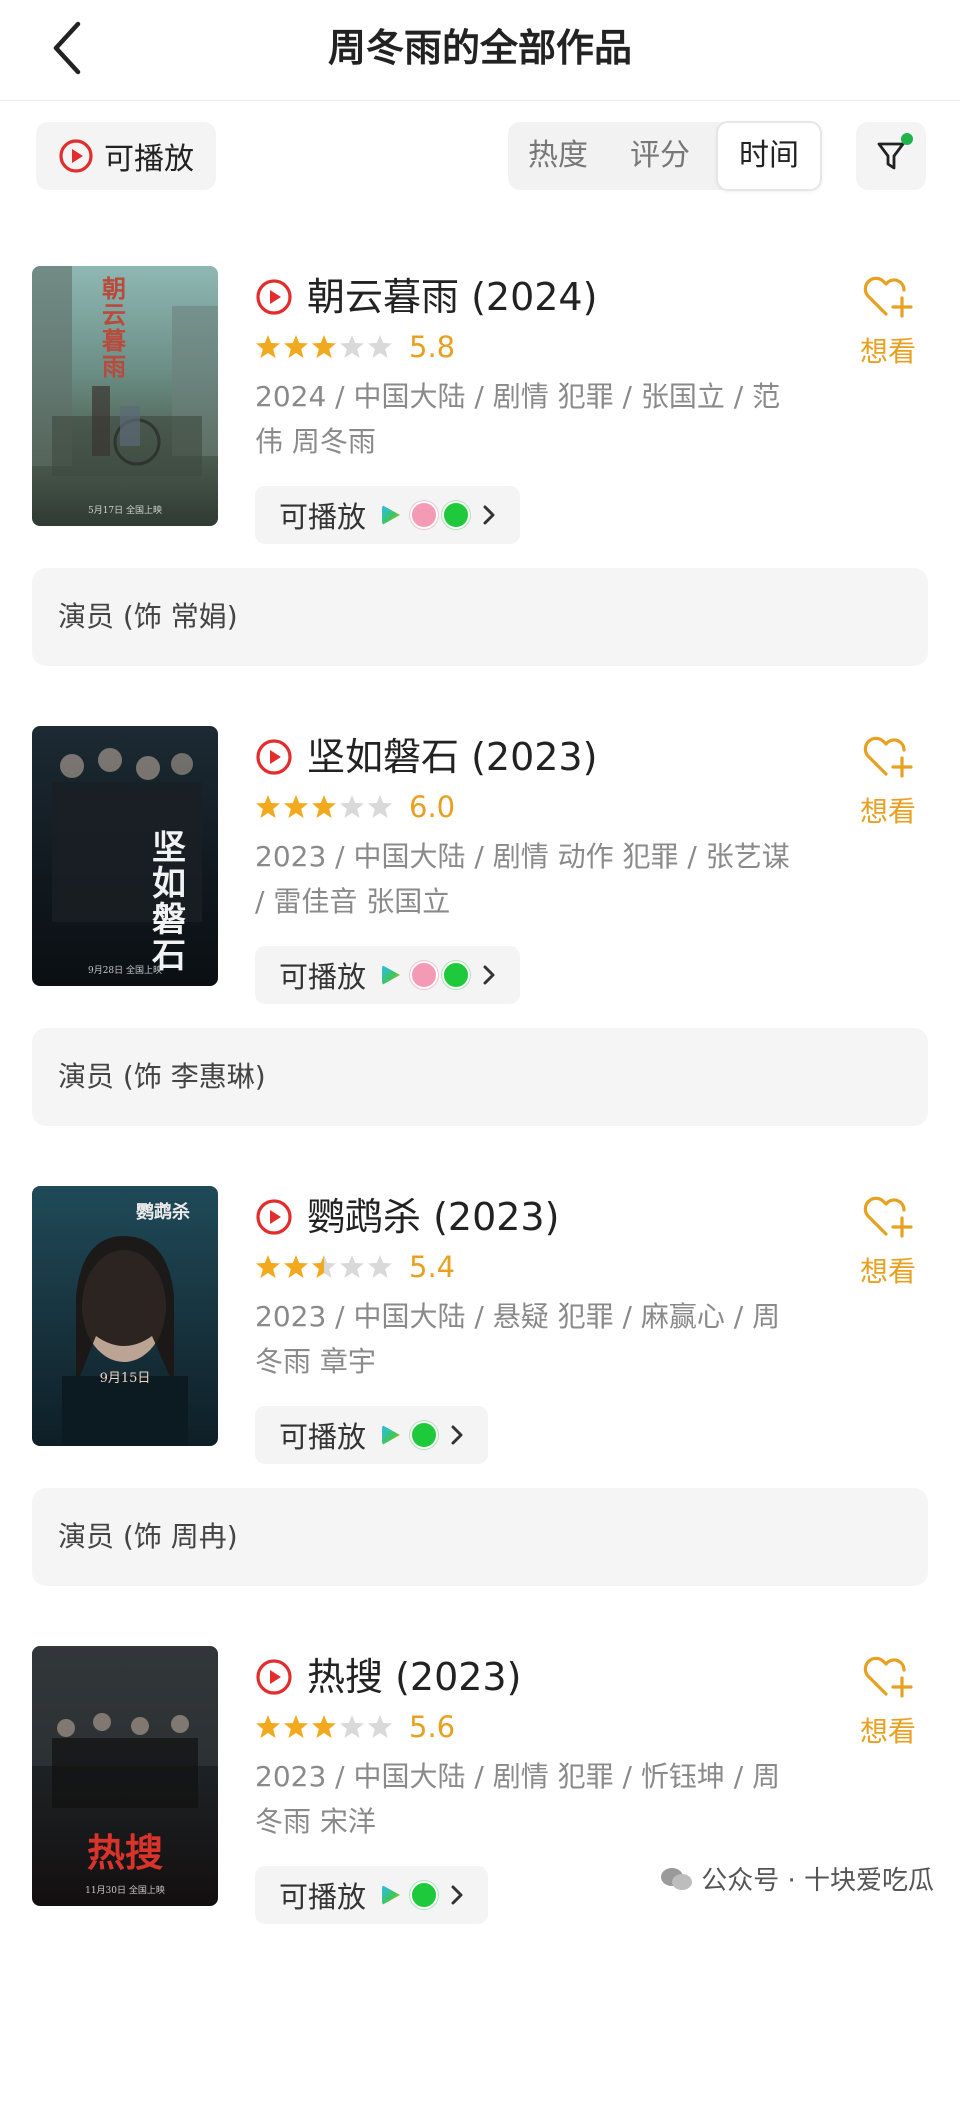  I want to click on role-info: 演员 (饰 李惠琳), so click(480, 1077).